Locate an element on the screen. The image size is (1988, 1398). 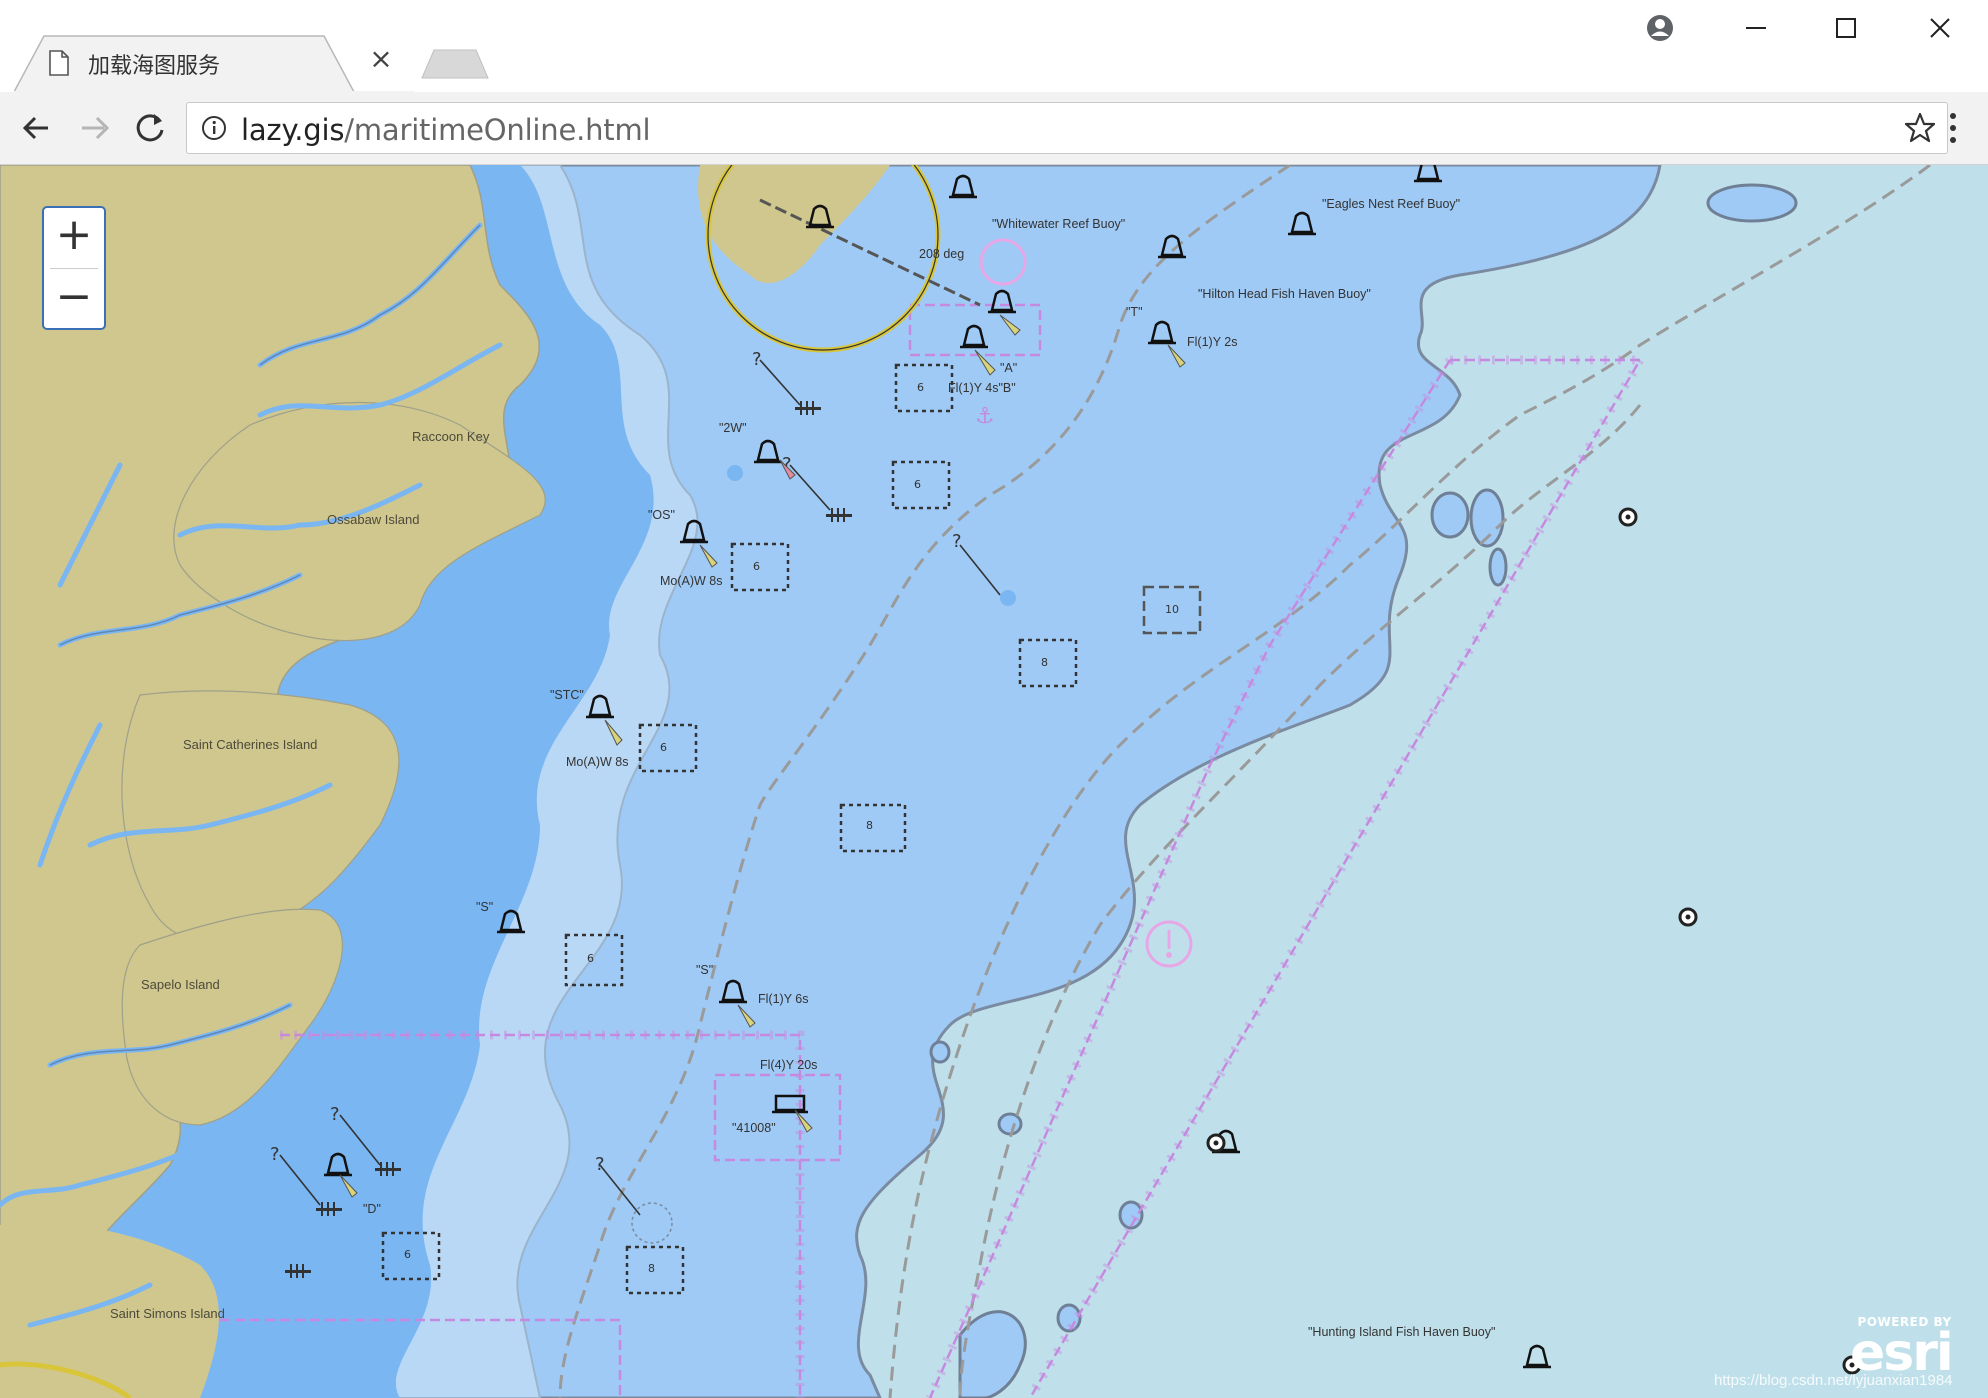
zoom-out-button: − is located at coordinates (74, 299).